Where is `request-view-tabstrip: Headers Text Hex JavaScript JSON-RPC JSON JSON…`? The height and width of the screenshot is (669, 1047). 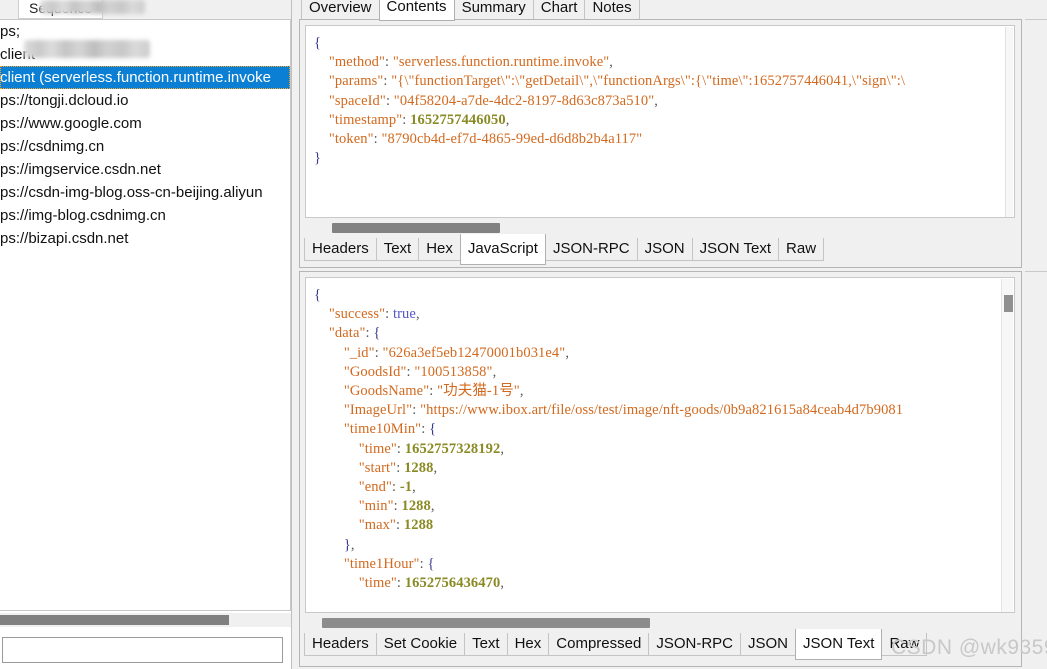
request-view-tabstrip: Headers Text Hex JavaScript JSON-RPC JSON JSON… is located at coordinates (564, 249).